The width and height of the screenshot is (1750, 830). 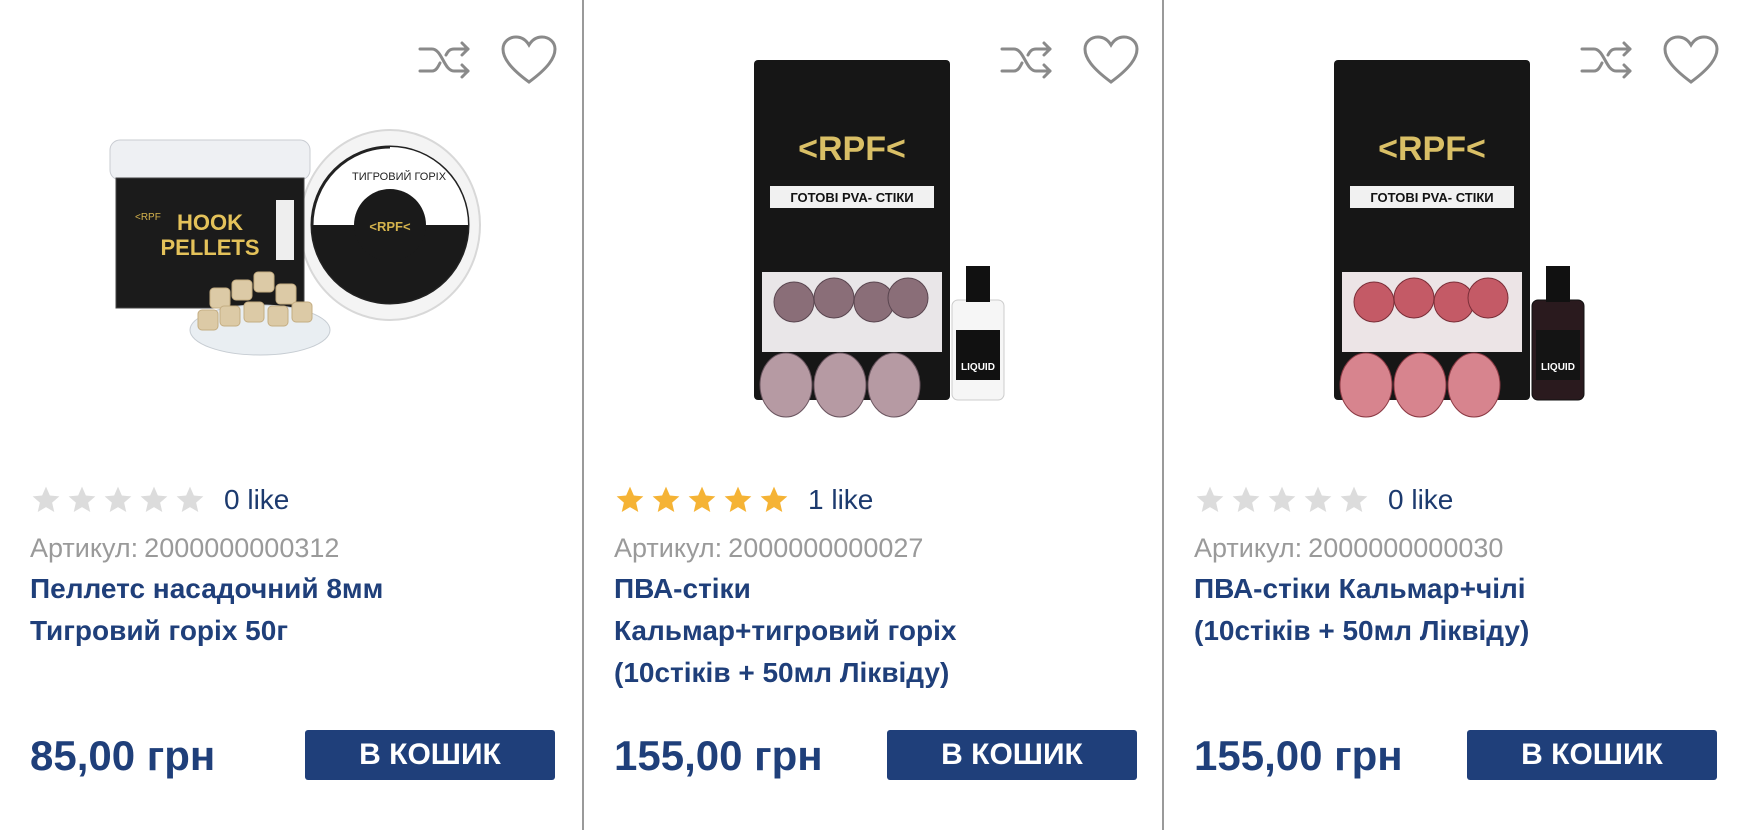 I want to click on sku: Артикул: 2000000000027, so click(x=768, y=548).